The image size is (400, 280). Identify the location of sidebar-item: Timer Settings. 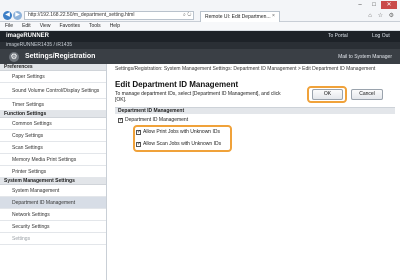
(53, 105).